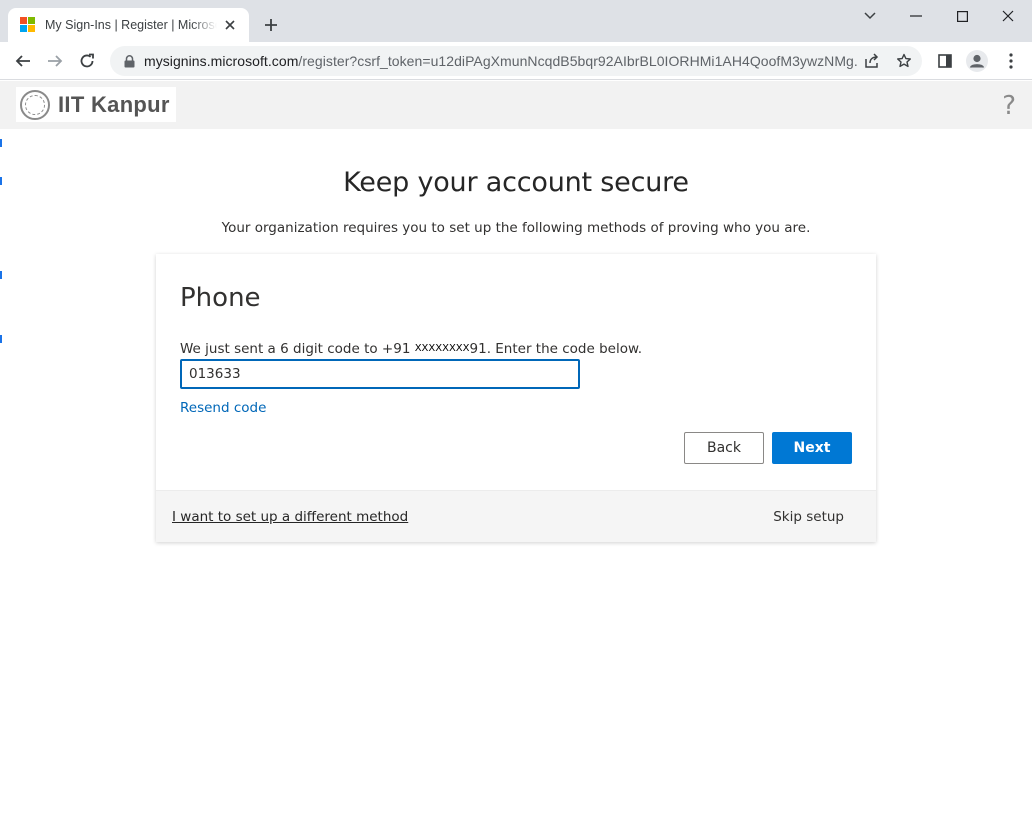  I want to click on resend-code-link: Resend code, so click(223, 408).